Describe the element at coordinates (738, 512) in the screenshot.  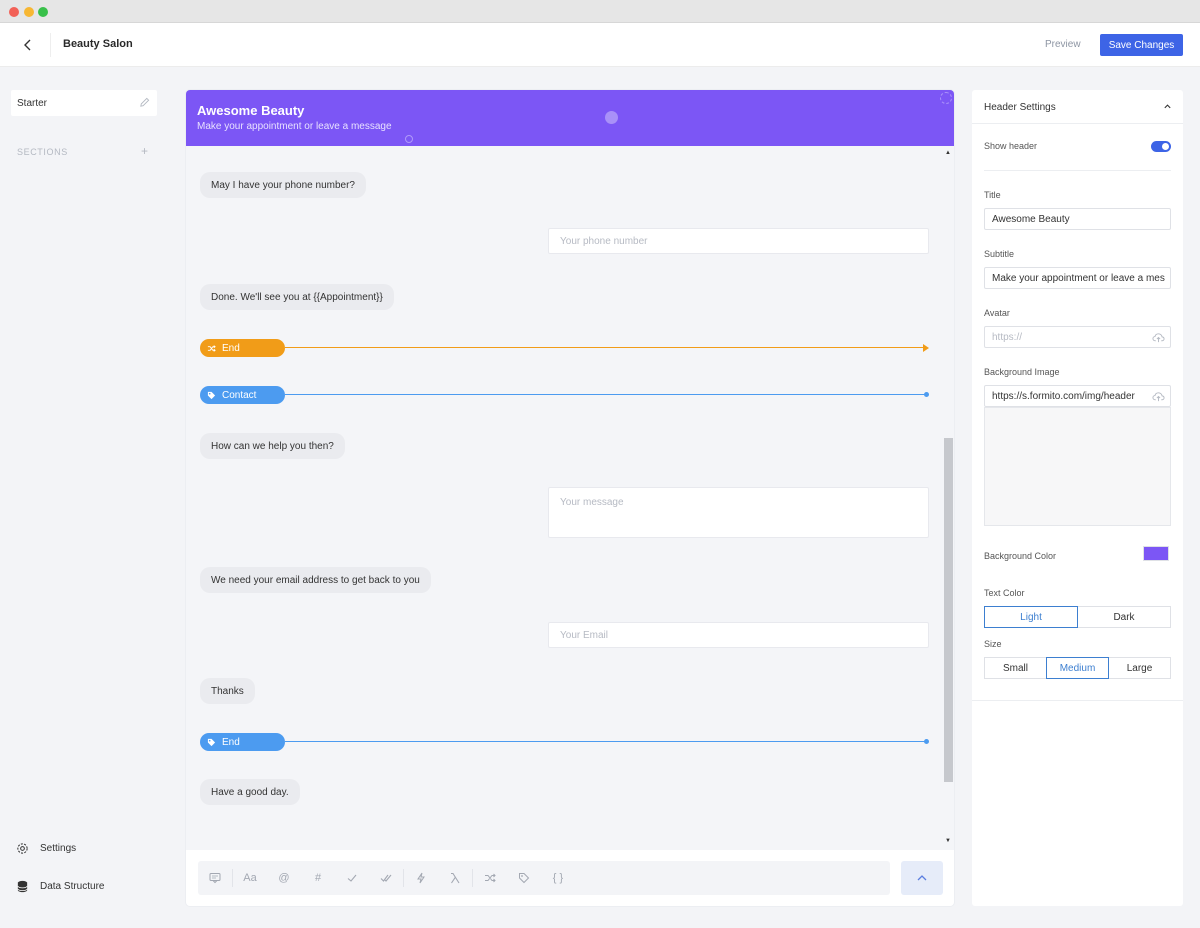
I see `message-input: Your message` at that location.